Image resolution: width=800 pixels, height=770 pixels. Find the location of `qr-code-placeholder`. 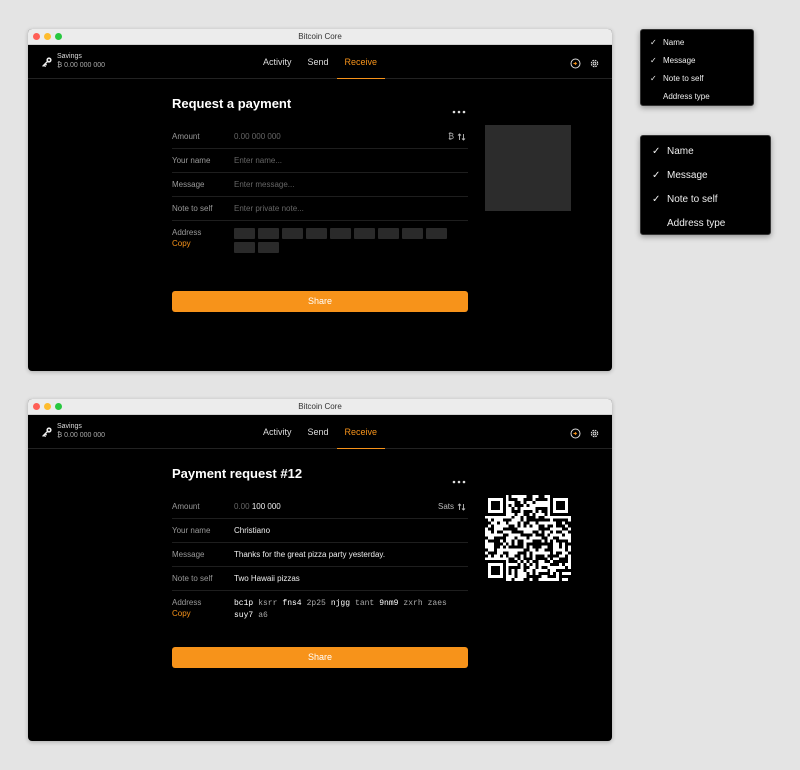

qr-code-placeholder is located at coordinates (528, 168).